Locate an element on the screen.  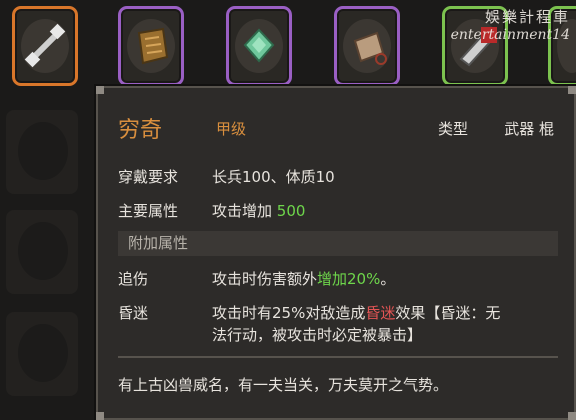
stun-desc-line1: 攻击时有25%对敌造成昏迷效果【昏迷：无 is located at coordinates (356, 312).